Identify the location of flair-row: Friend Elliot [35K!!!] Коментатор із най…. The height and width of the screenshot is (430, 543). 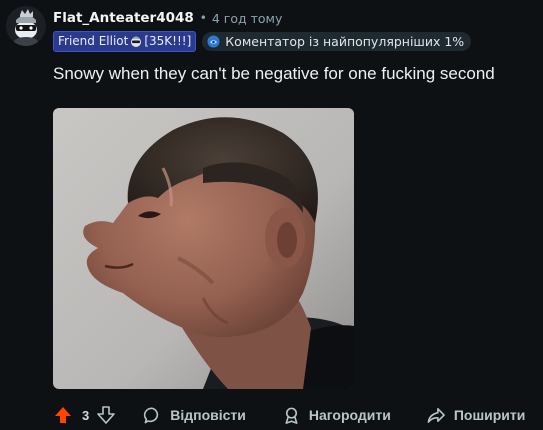
(262, 41).